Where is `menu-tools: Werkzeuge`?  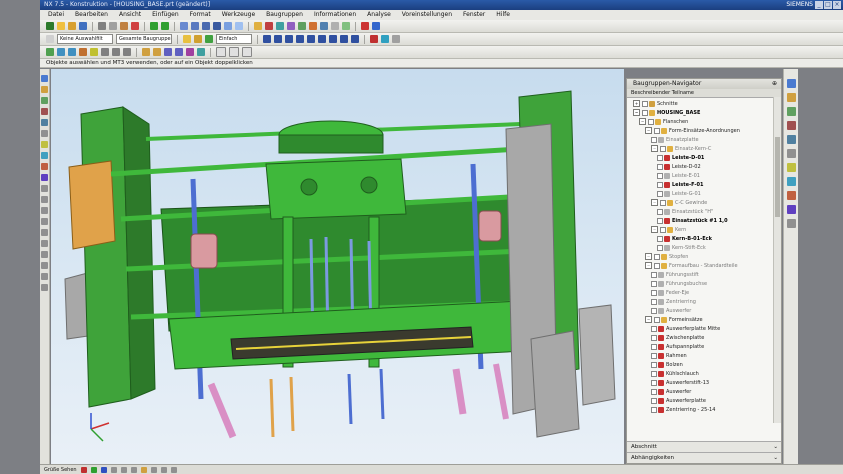 menu-tools: Werkzeuge is located at coordinates (238, 15).